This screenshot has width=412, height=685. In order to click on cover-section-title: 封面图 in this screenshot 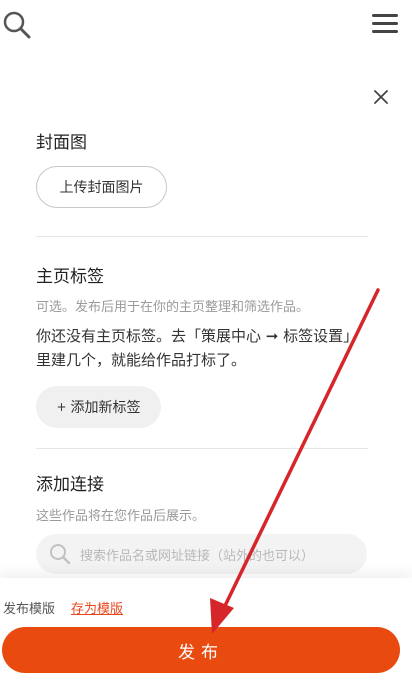, I will do `click(61, 143)`.